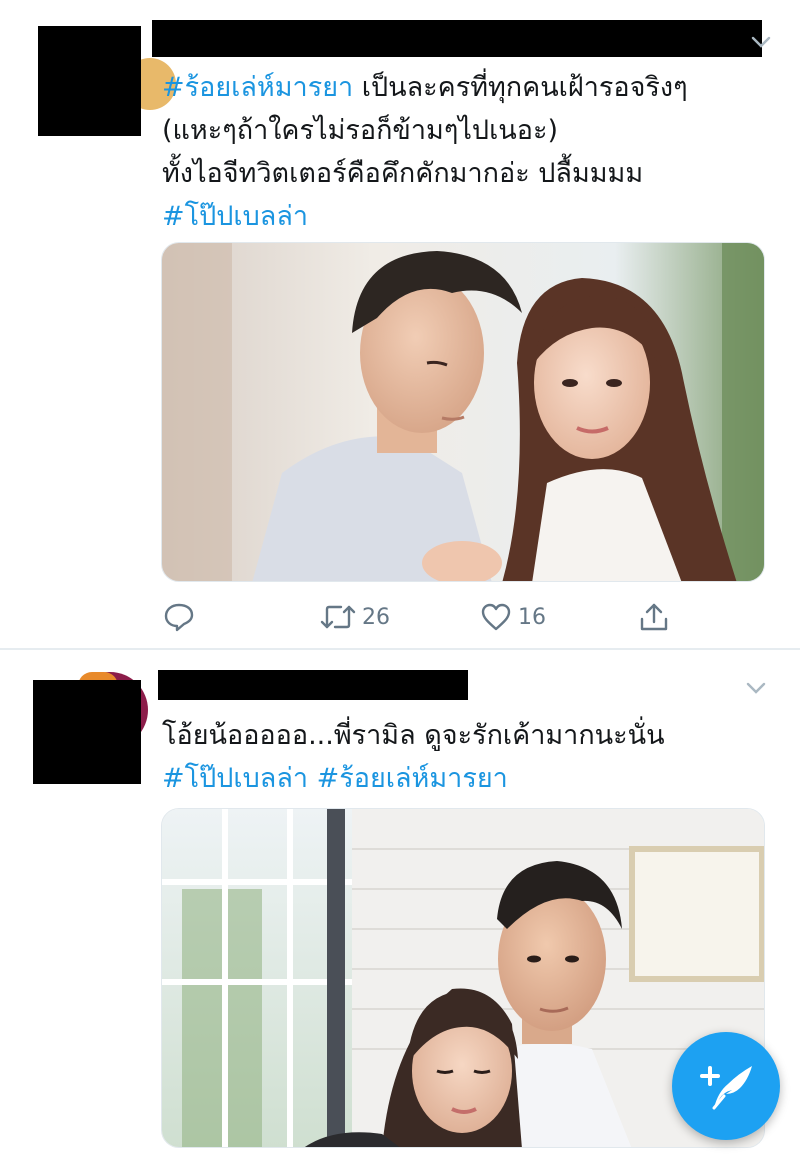 The height and width of the screenshot is (1158, 800). Describe the element at coordinates (312, 778) in the screenshot. I see `tweet-text-segment` at that location.